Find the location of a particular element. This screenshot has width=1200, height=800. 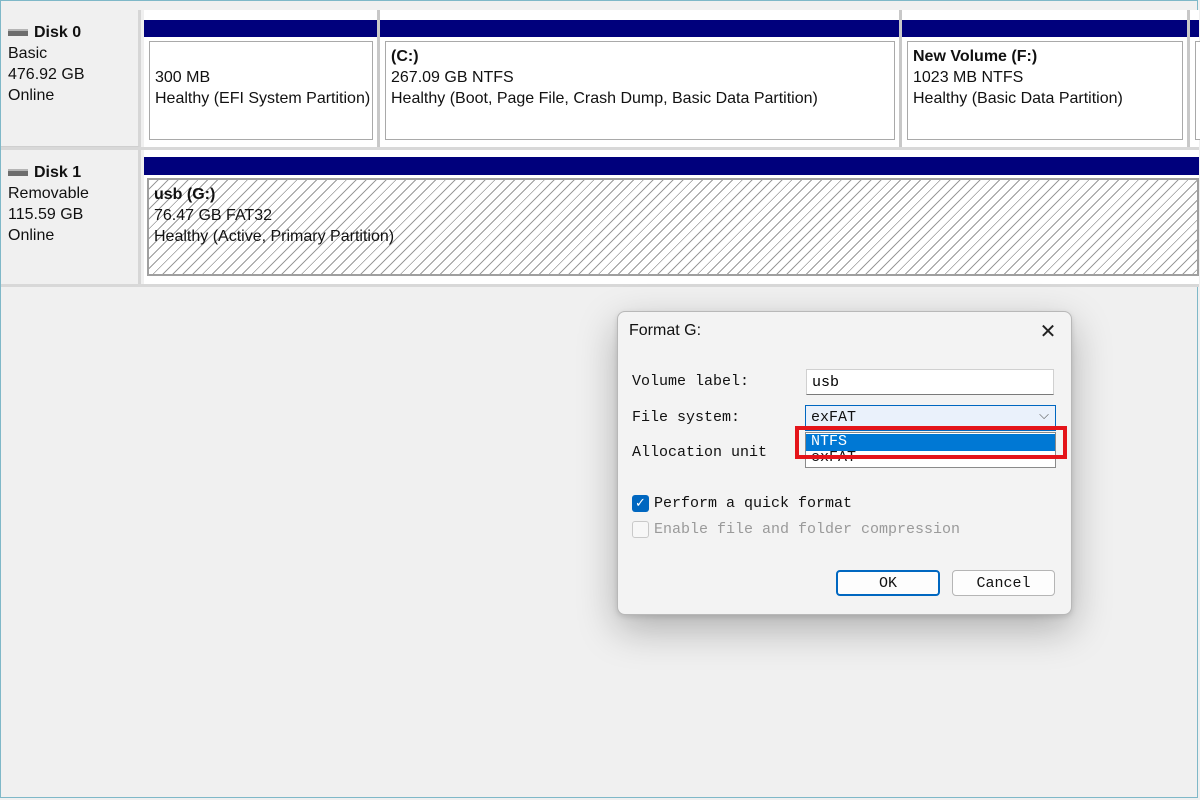

disk-type: Removable is located at coordinates (48, 193).